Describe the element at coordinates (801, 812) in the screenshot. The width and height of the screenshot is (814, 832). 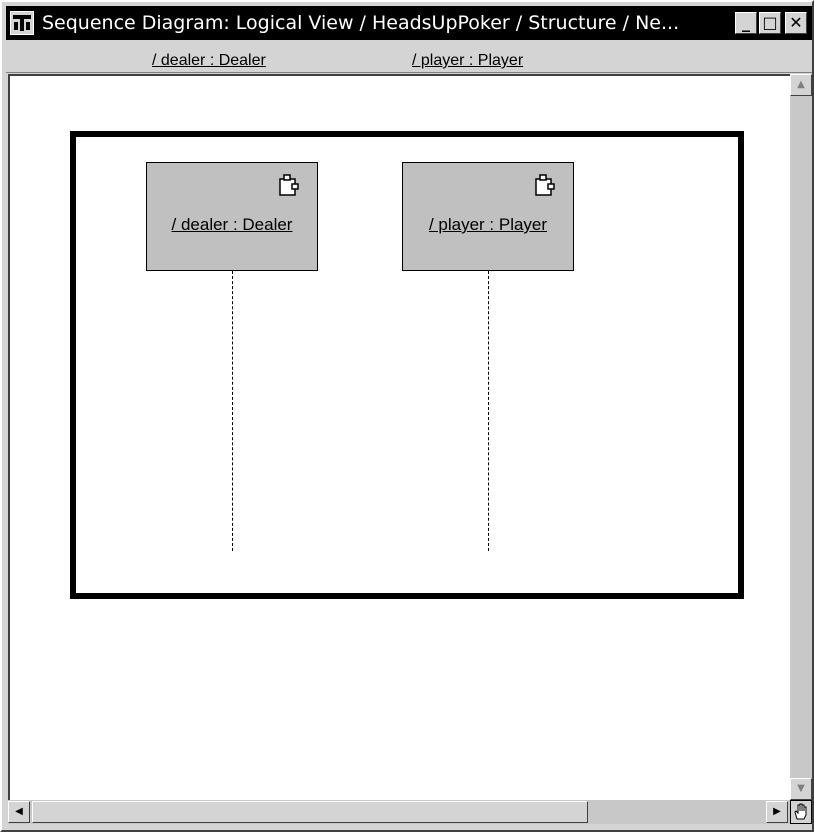
I see `hand-pan-icon` at that location.